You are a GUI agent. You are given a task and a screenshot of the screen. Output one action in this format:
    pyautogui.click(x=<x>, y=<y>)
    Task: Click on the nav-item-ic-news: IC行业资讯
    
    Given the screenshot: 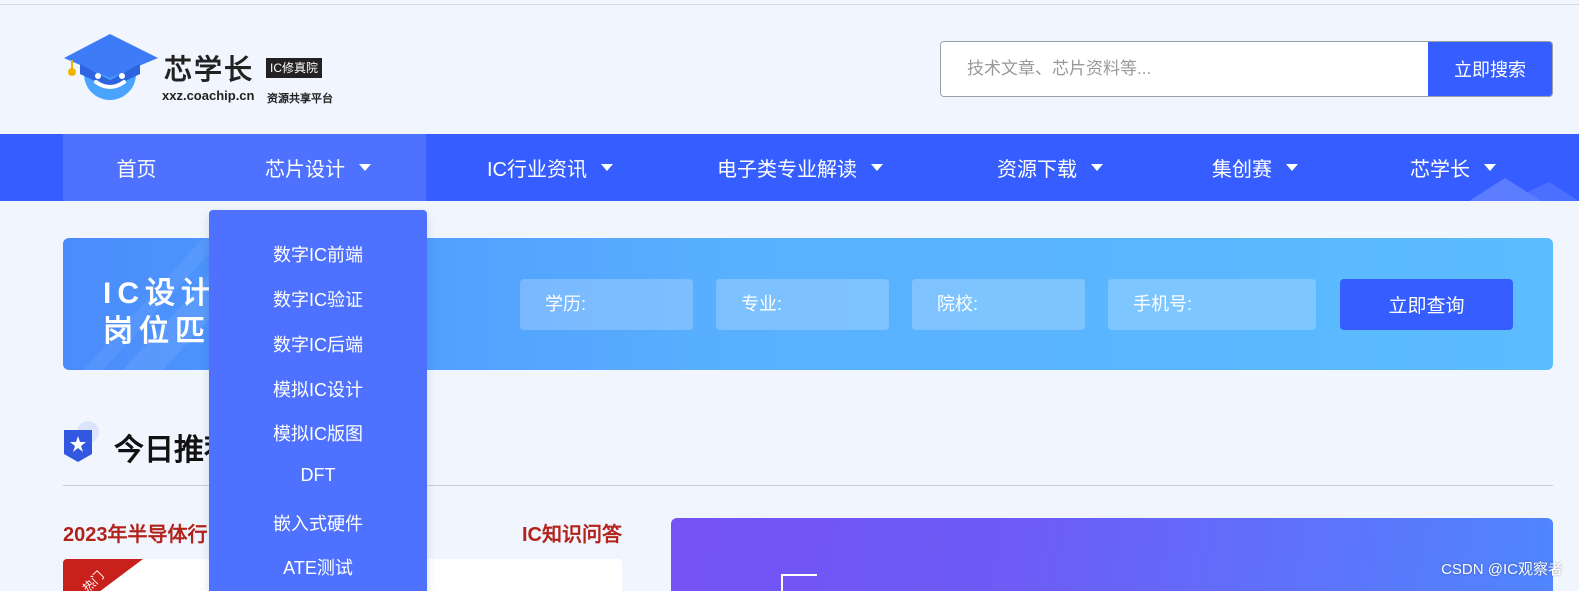 What is the action you would take?
    pyautogui.click(x=550, y=167)
    